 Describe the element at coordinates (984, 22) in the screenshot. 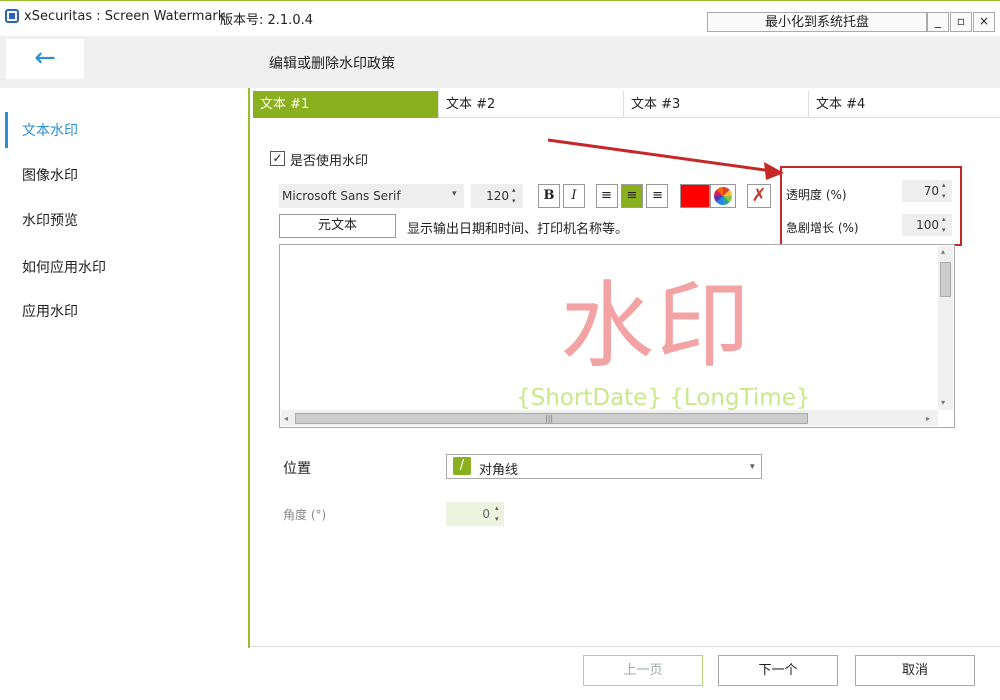

I see `close-button: ×` at that location.